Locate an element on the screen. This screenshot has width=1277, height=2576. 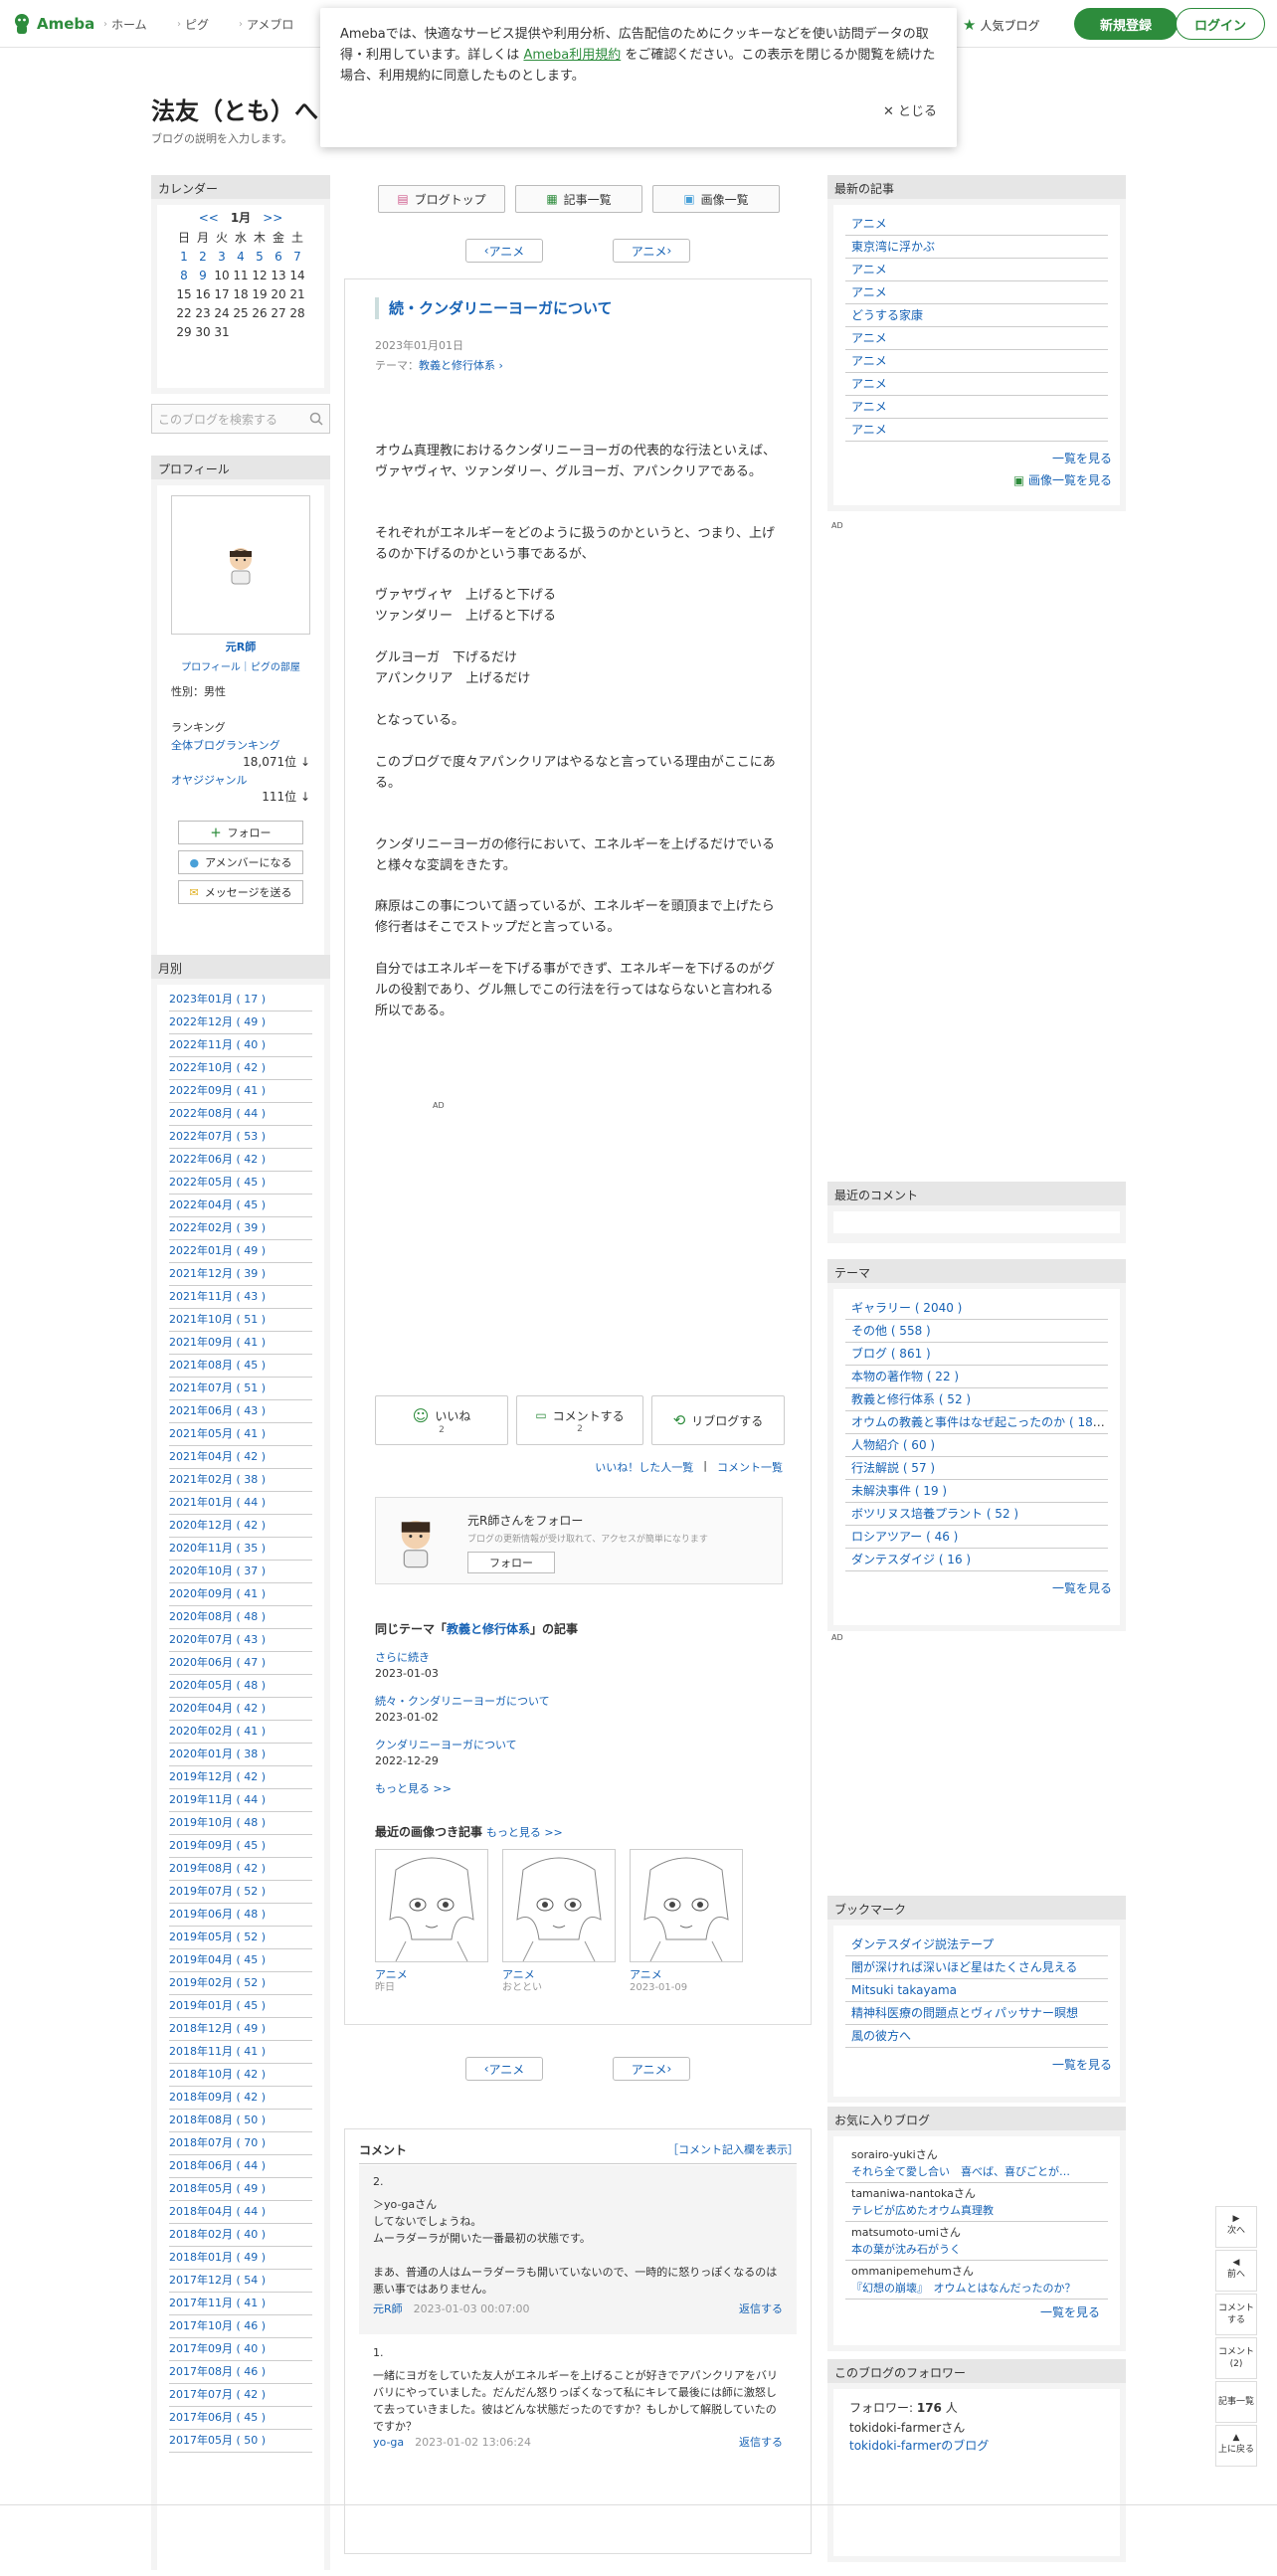
next-article-button: アニメ › is located at coordinates (651, 251).